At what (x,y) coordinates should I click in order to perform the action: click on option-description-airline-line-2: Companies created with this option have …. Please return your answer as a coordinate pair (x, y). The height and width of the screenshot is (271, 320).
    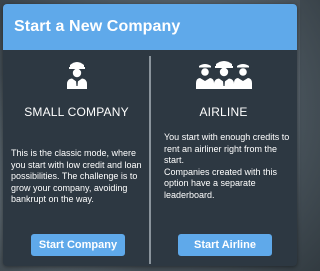
    Looking at the image, I should click on (221, 183).